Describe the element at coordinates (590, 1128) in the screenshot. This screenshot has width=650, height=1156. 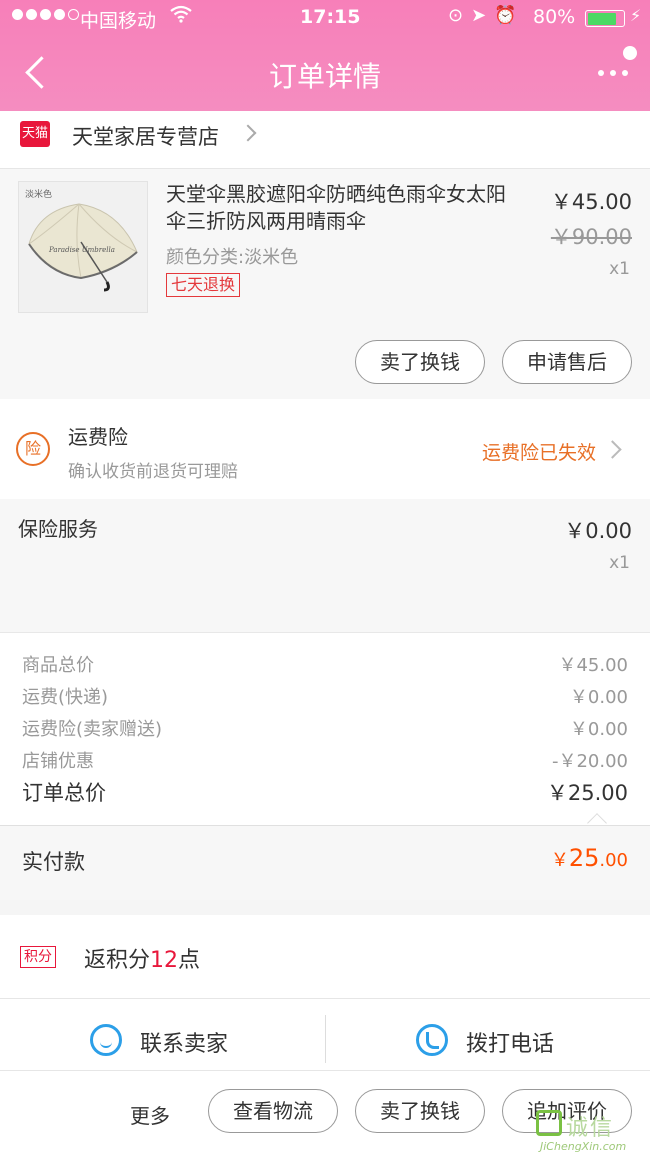
I see `watermark-text-cn: 诚信` at that location.